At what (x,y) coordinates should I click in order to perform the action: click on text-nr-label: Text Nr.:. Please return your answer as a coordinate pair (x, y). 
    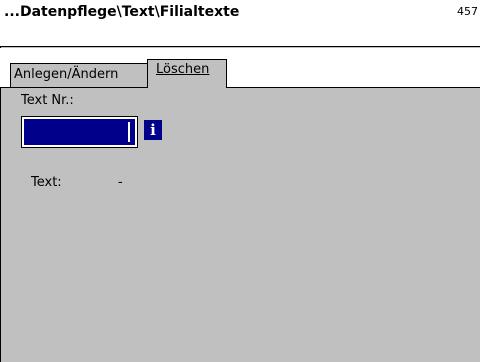
    Looking at the image, I should click on (47, 100).